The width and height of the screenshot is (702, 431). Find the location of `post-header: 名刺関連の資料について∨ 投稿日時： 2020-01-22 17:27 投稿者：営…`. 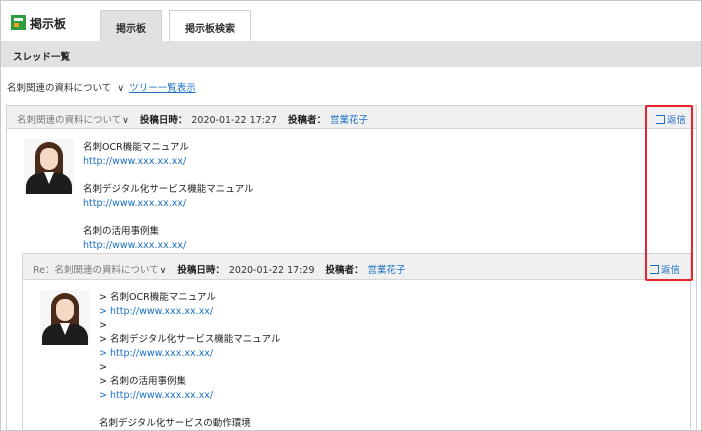

post-header: 名刺関連の資料について∨ 投稿日時： 2020-01-22 17:27 投稿者：営… is located at coordinates (351, 117).